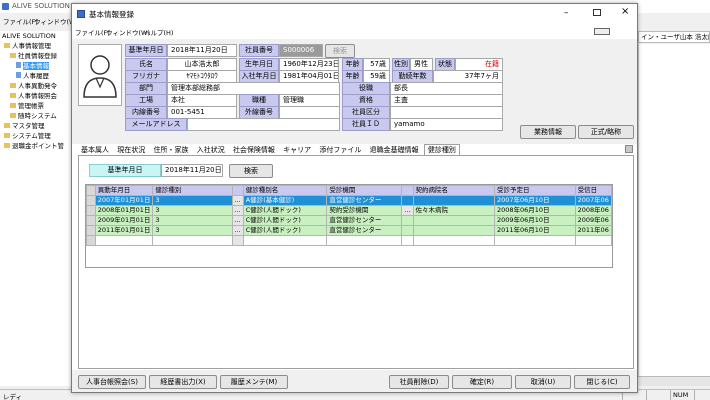  What do you see at coordinates (566, 13) in the screenshot?
I see `minimize-icon: –` at bounding box center [566, 13].